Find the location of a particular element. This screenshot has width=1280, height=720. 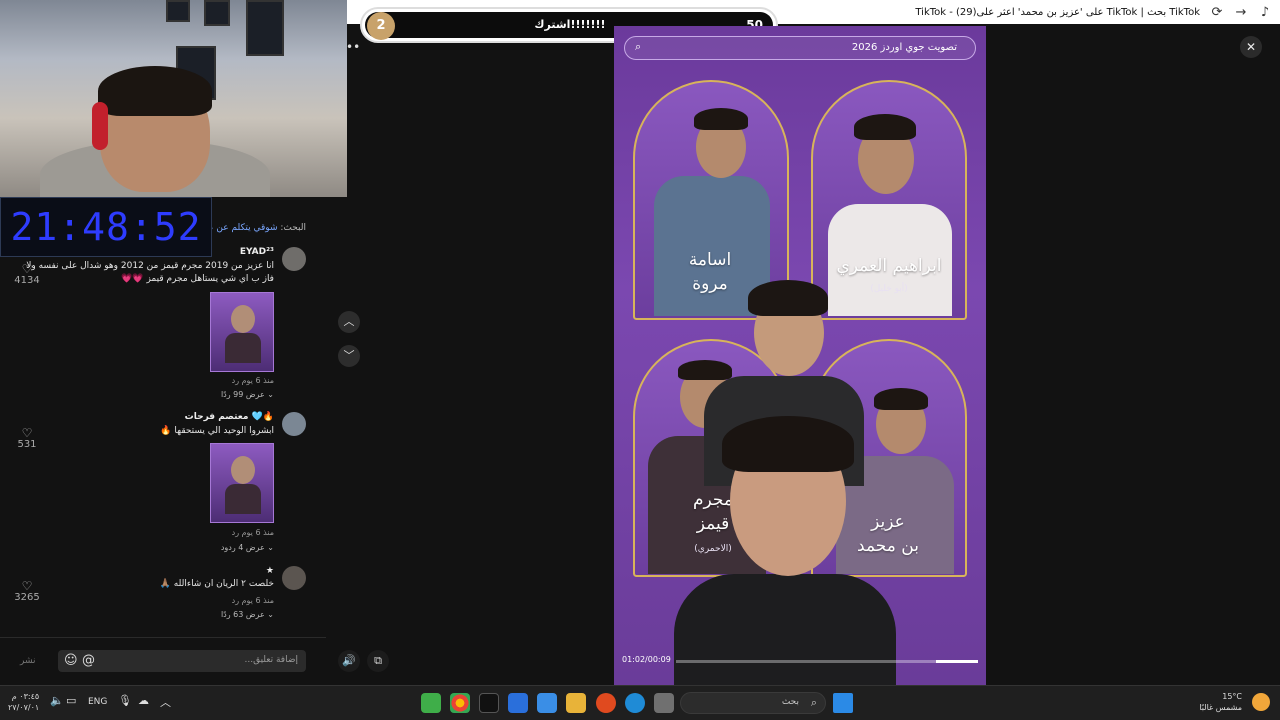

folder-icon is located at coordinates (576, 703).